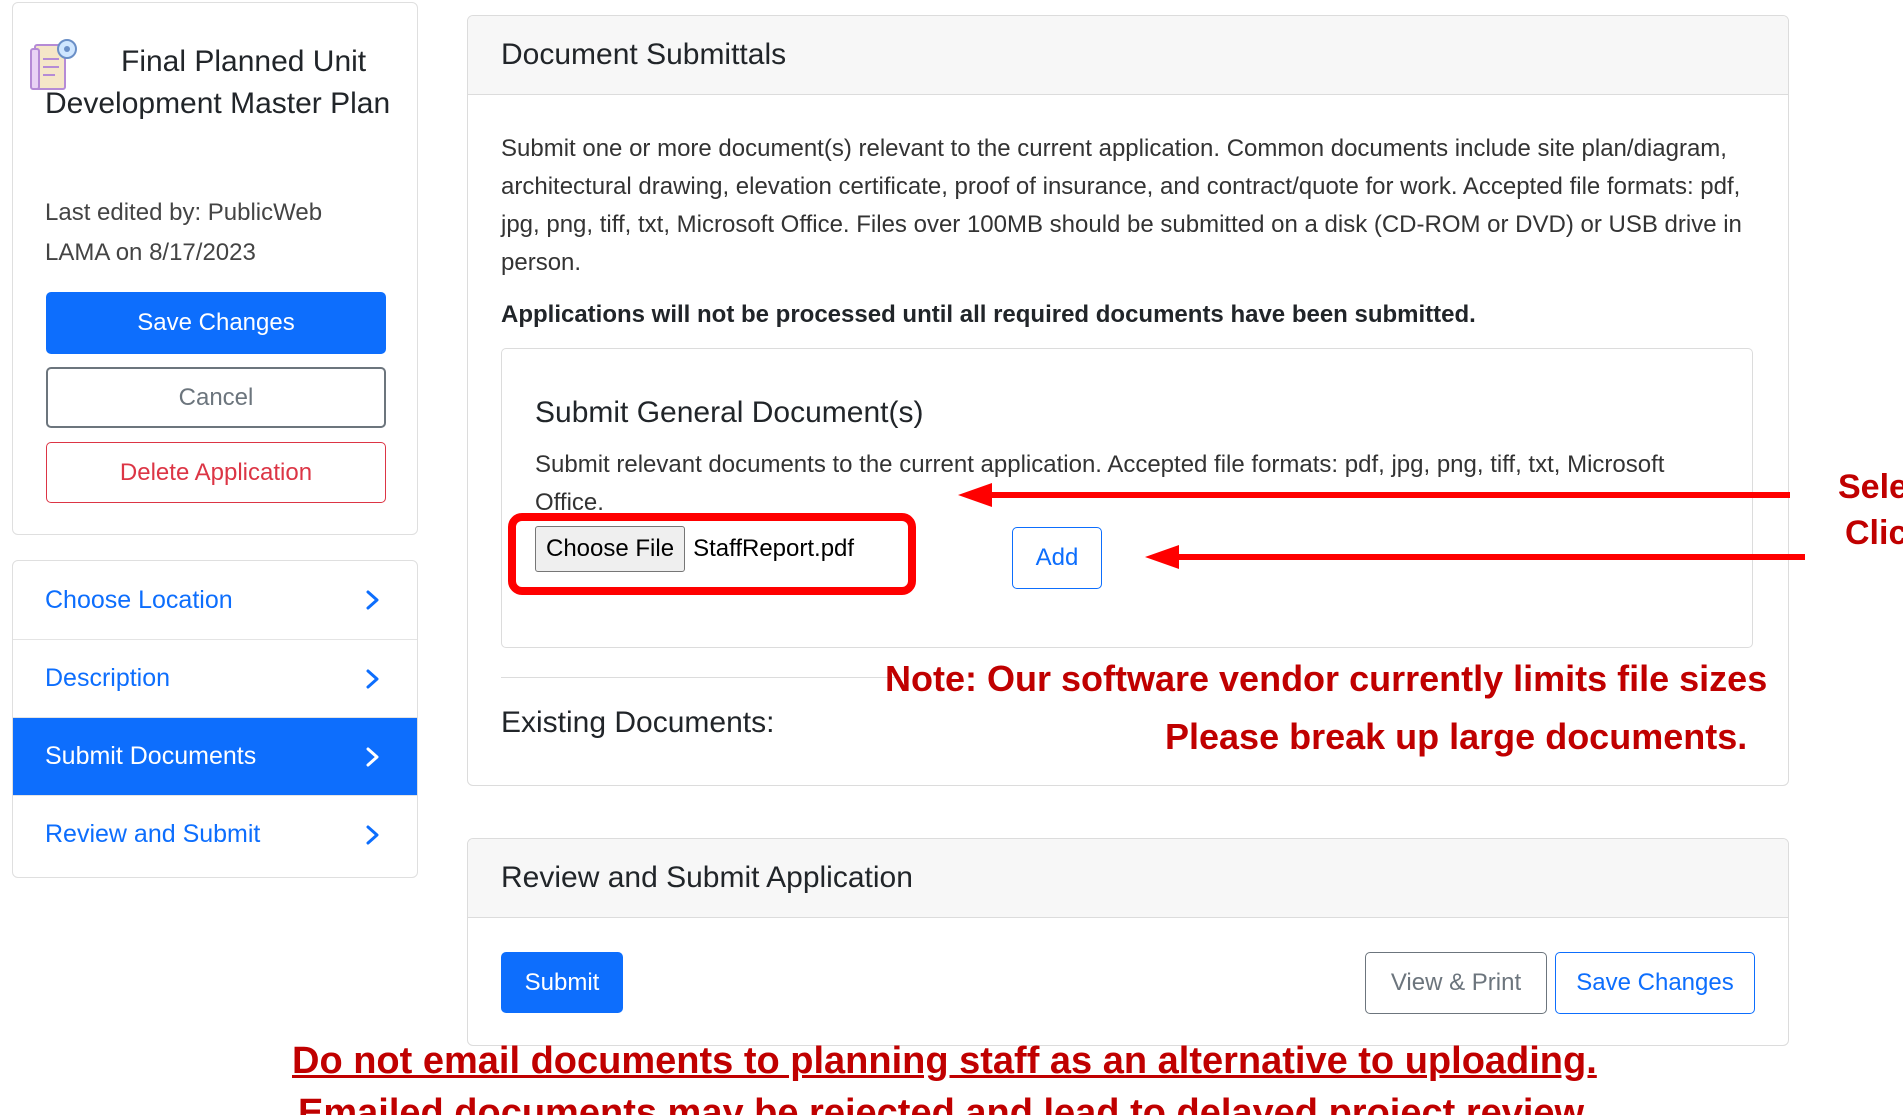 Image resolution: width=1903 pixels, height=1115 pixels. Describe the element at coordinates (1374, 495) in the screenshot. I see `arrow-to-file-input` at that location.